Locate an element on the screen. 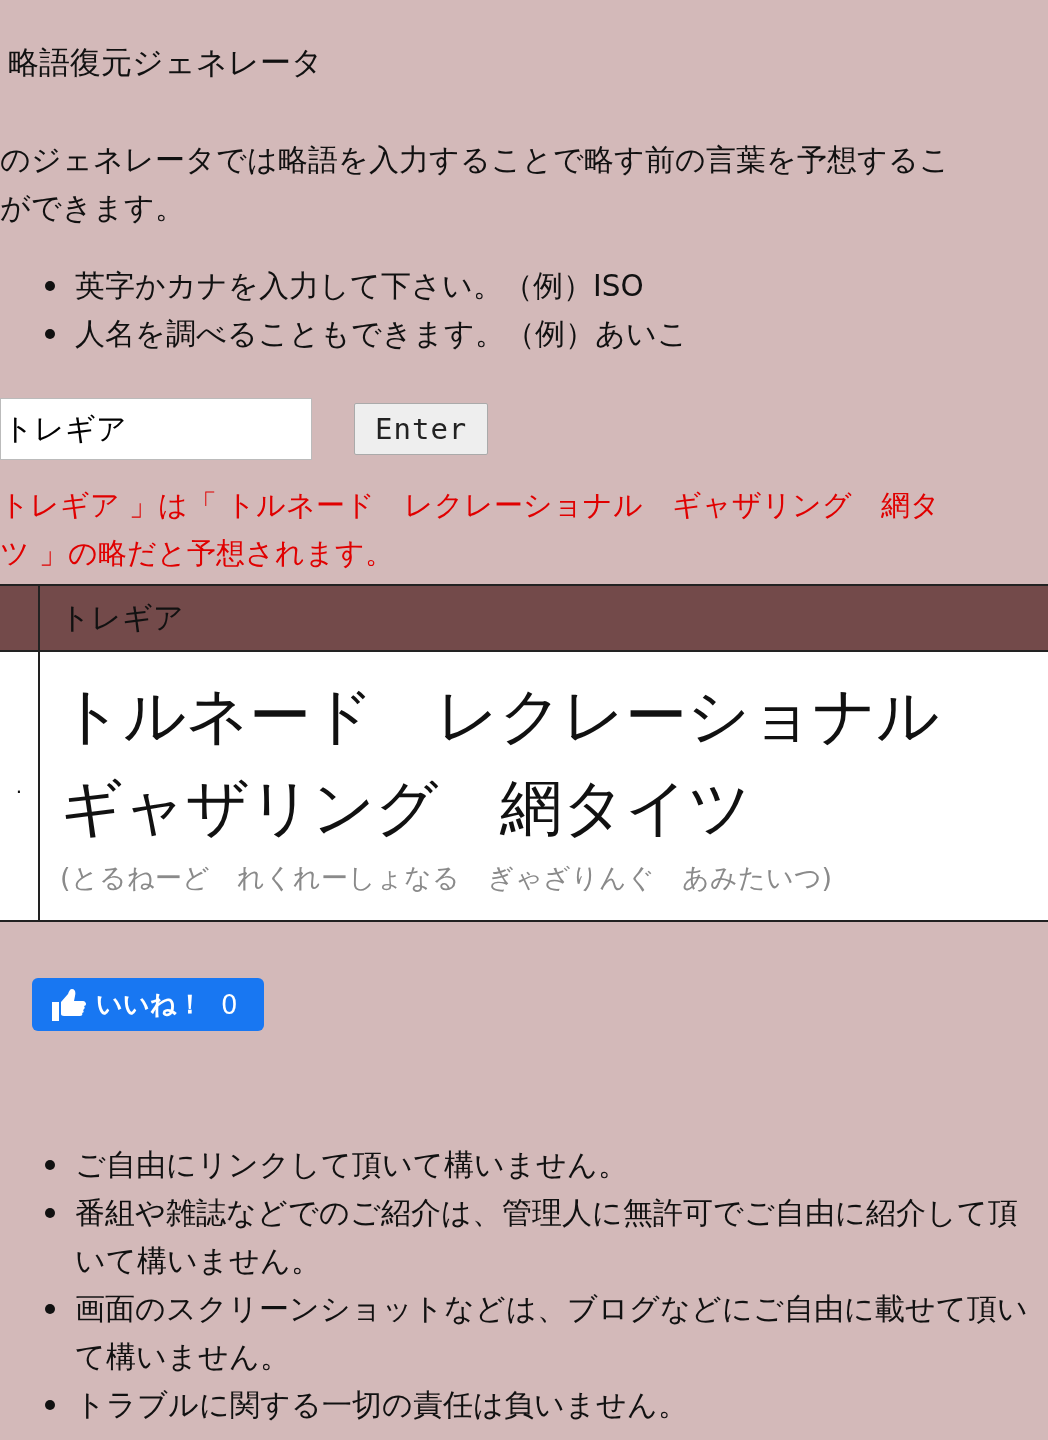 Image resolution: width=1048 pixels, height=1440 pixels. like-label: いいね！ is located at coordinates (149, 1004).